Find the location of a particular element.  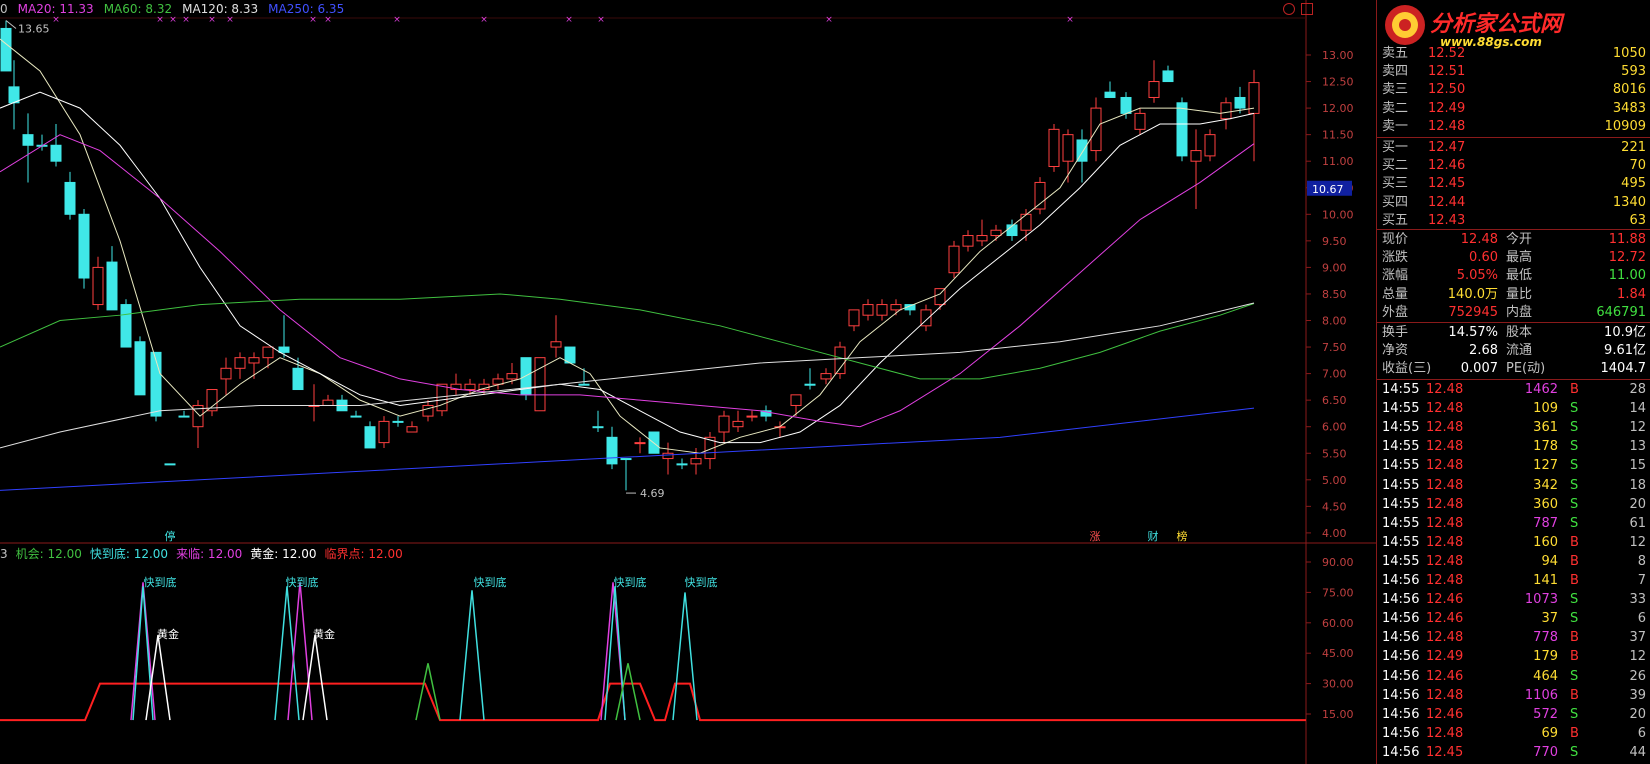

tick-price: 12.49 is located at coordinates (1445, 657).